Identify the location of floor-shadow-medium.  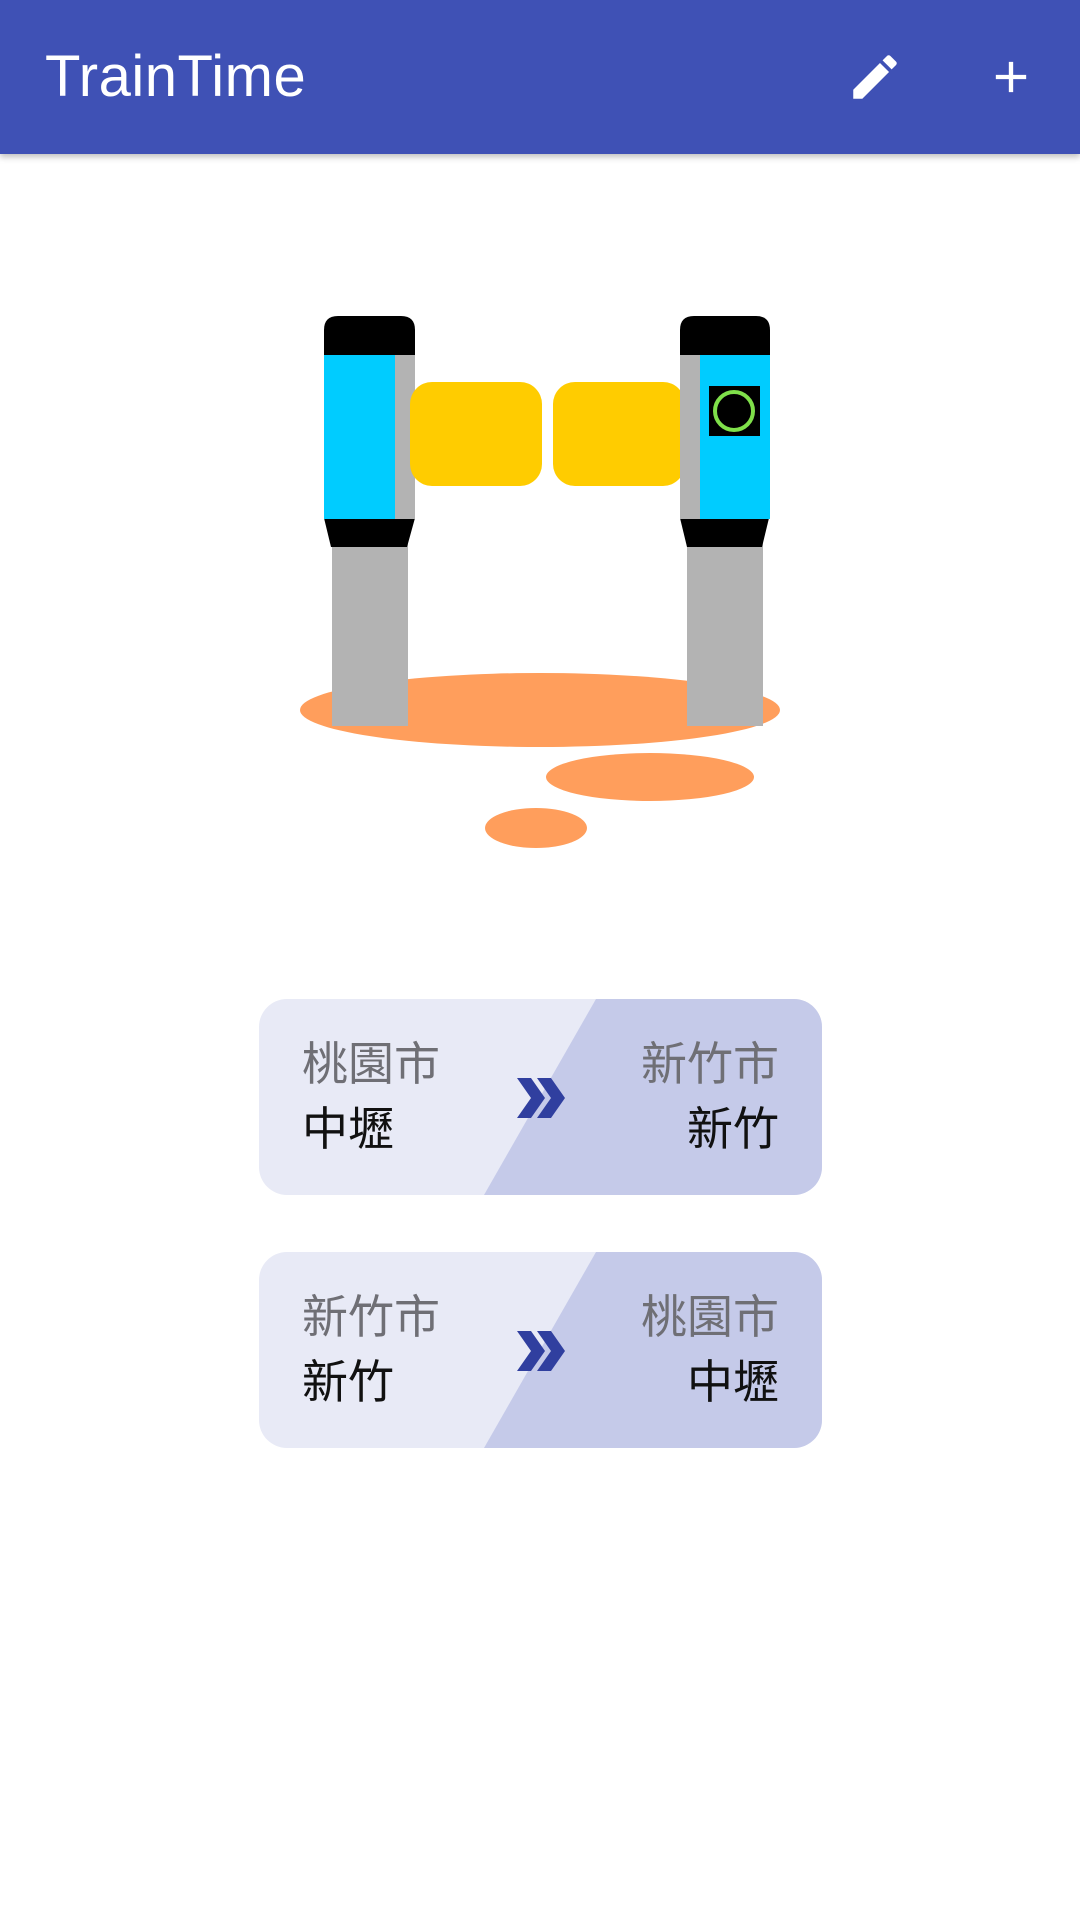
(650, 777).